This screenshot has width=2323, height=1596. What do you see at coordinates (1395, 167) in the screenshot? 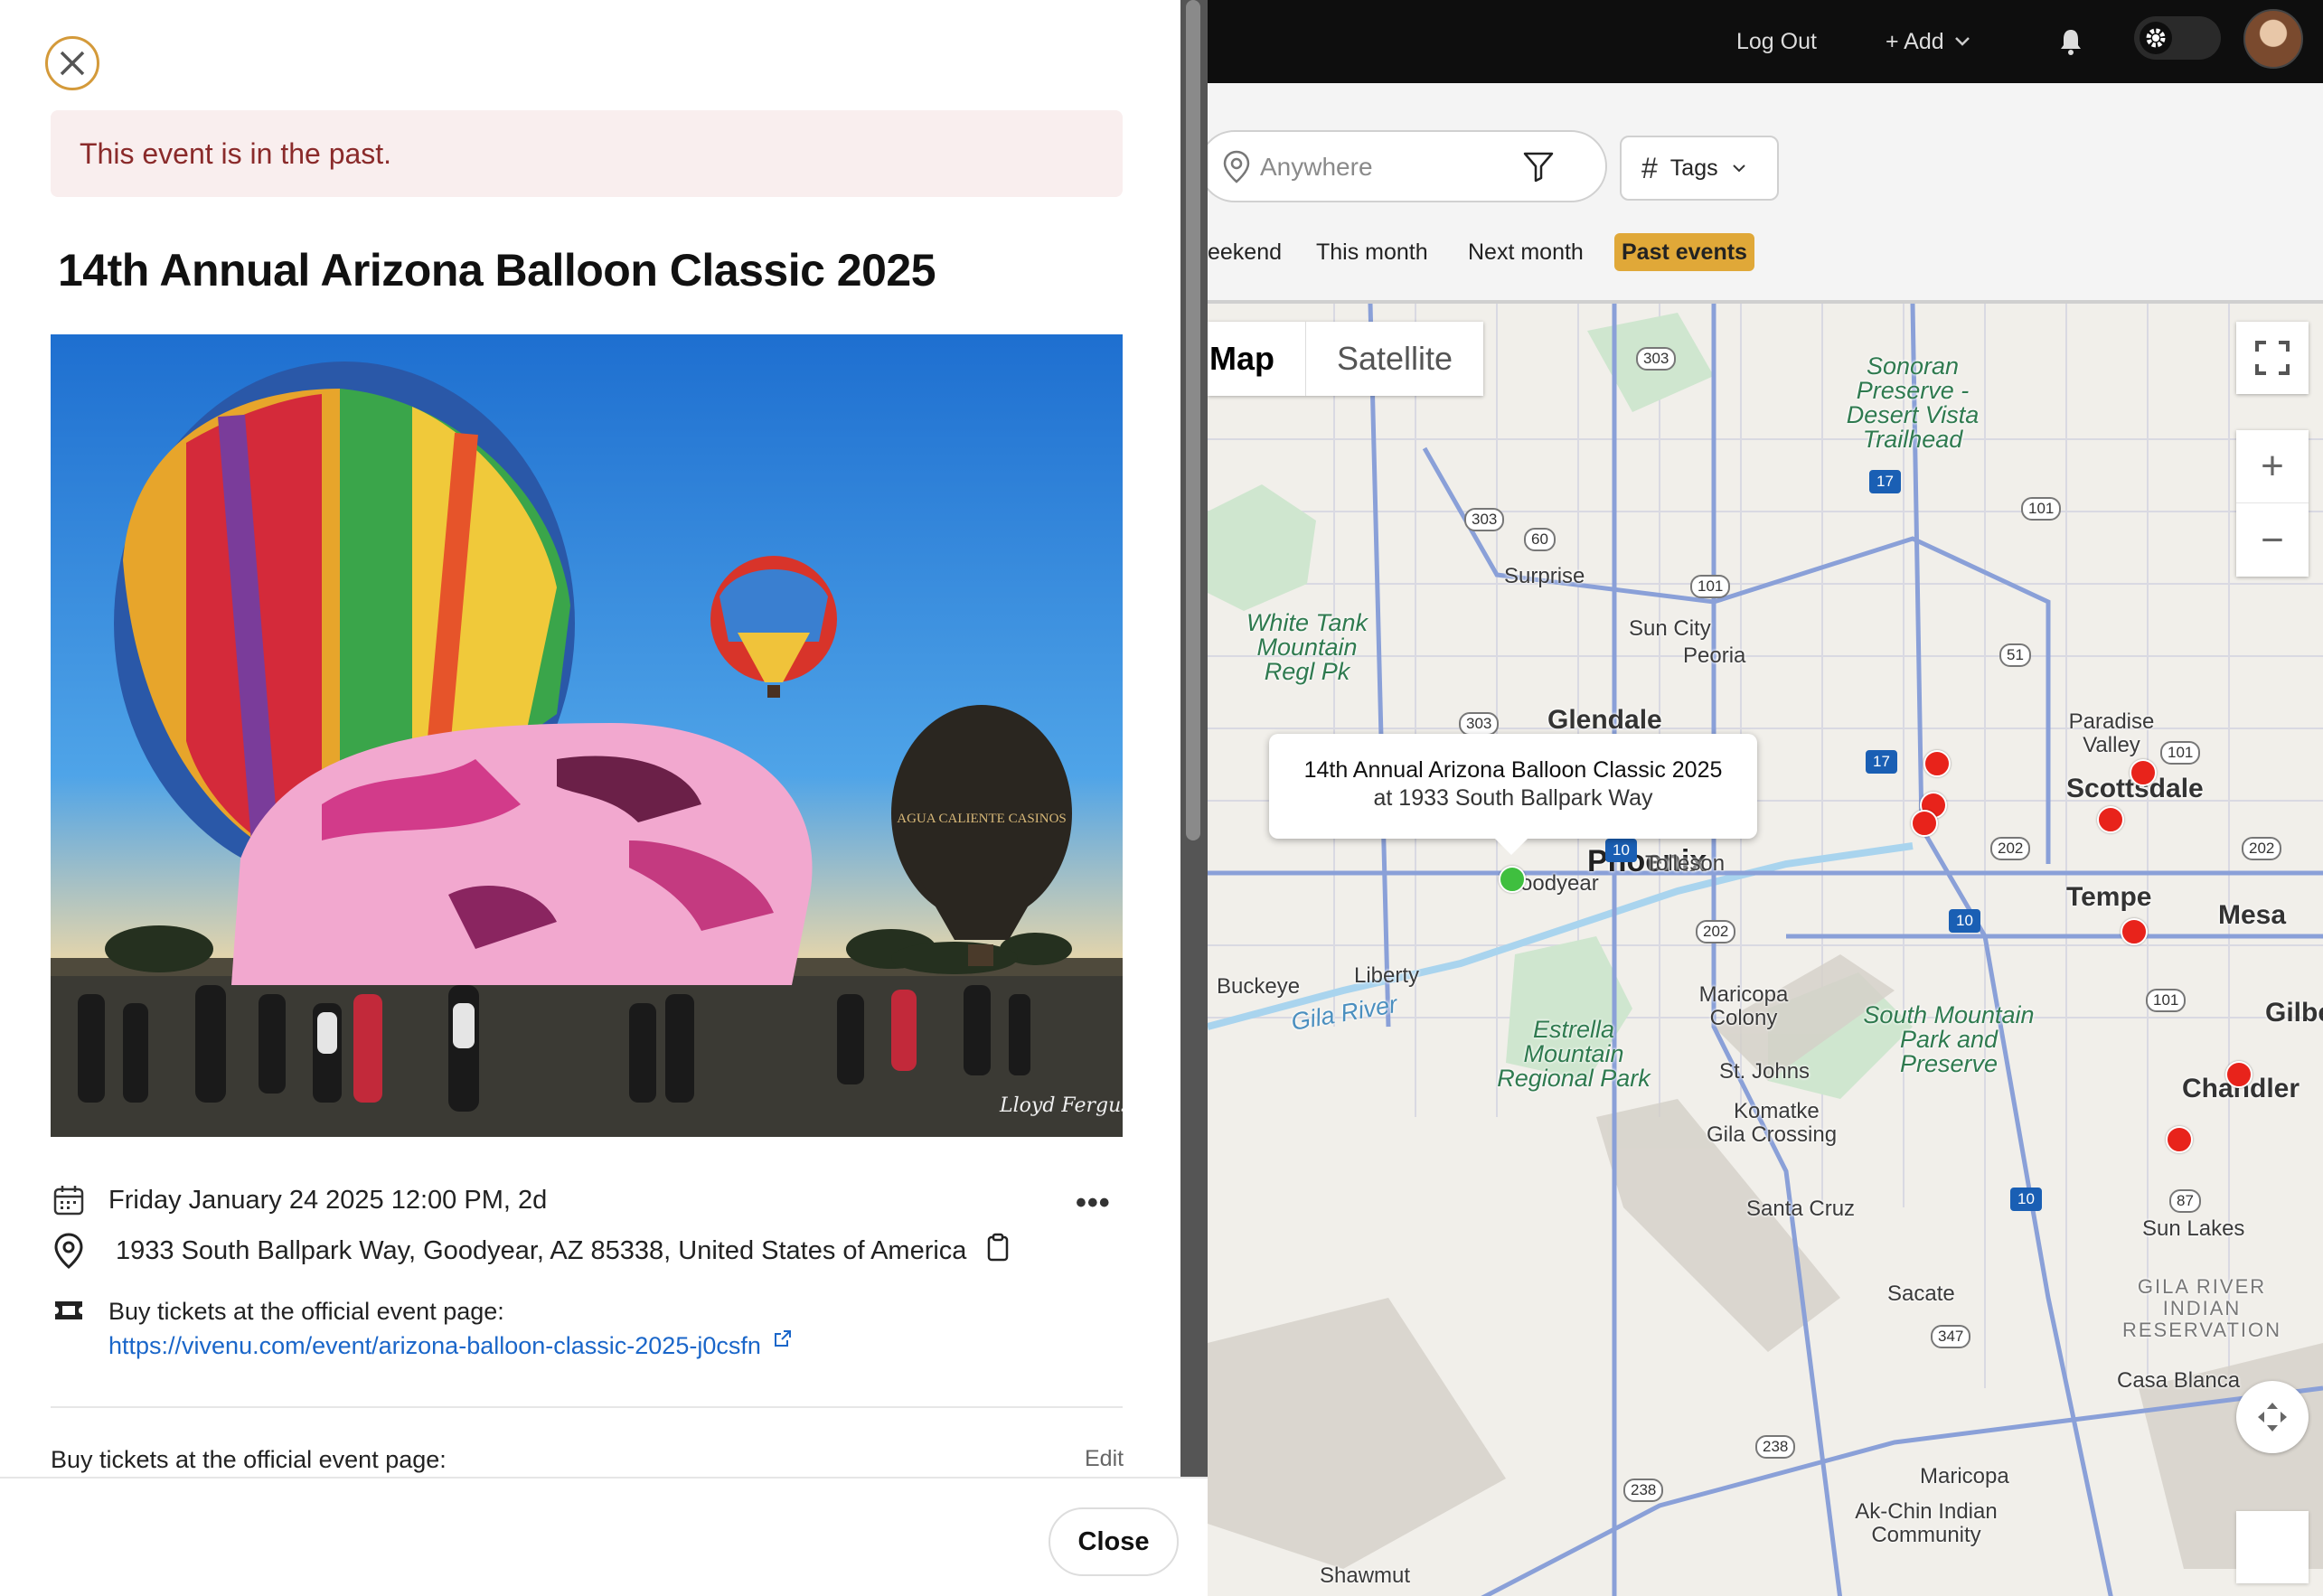
I see `location-search-input` at bounding box center [1395, 167].